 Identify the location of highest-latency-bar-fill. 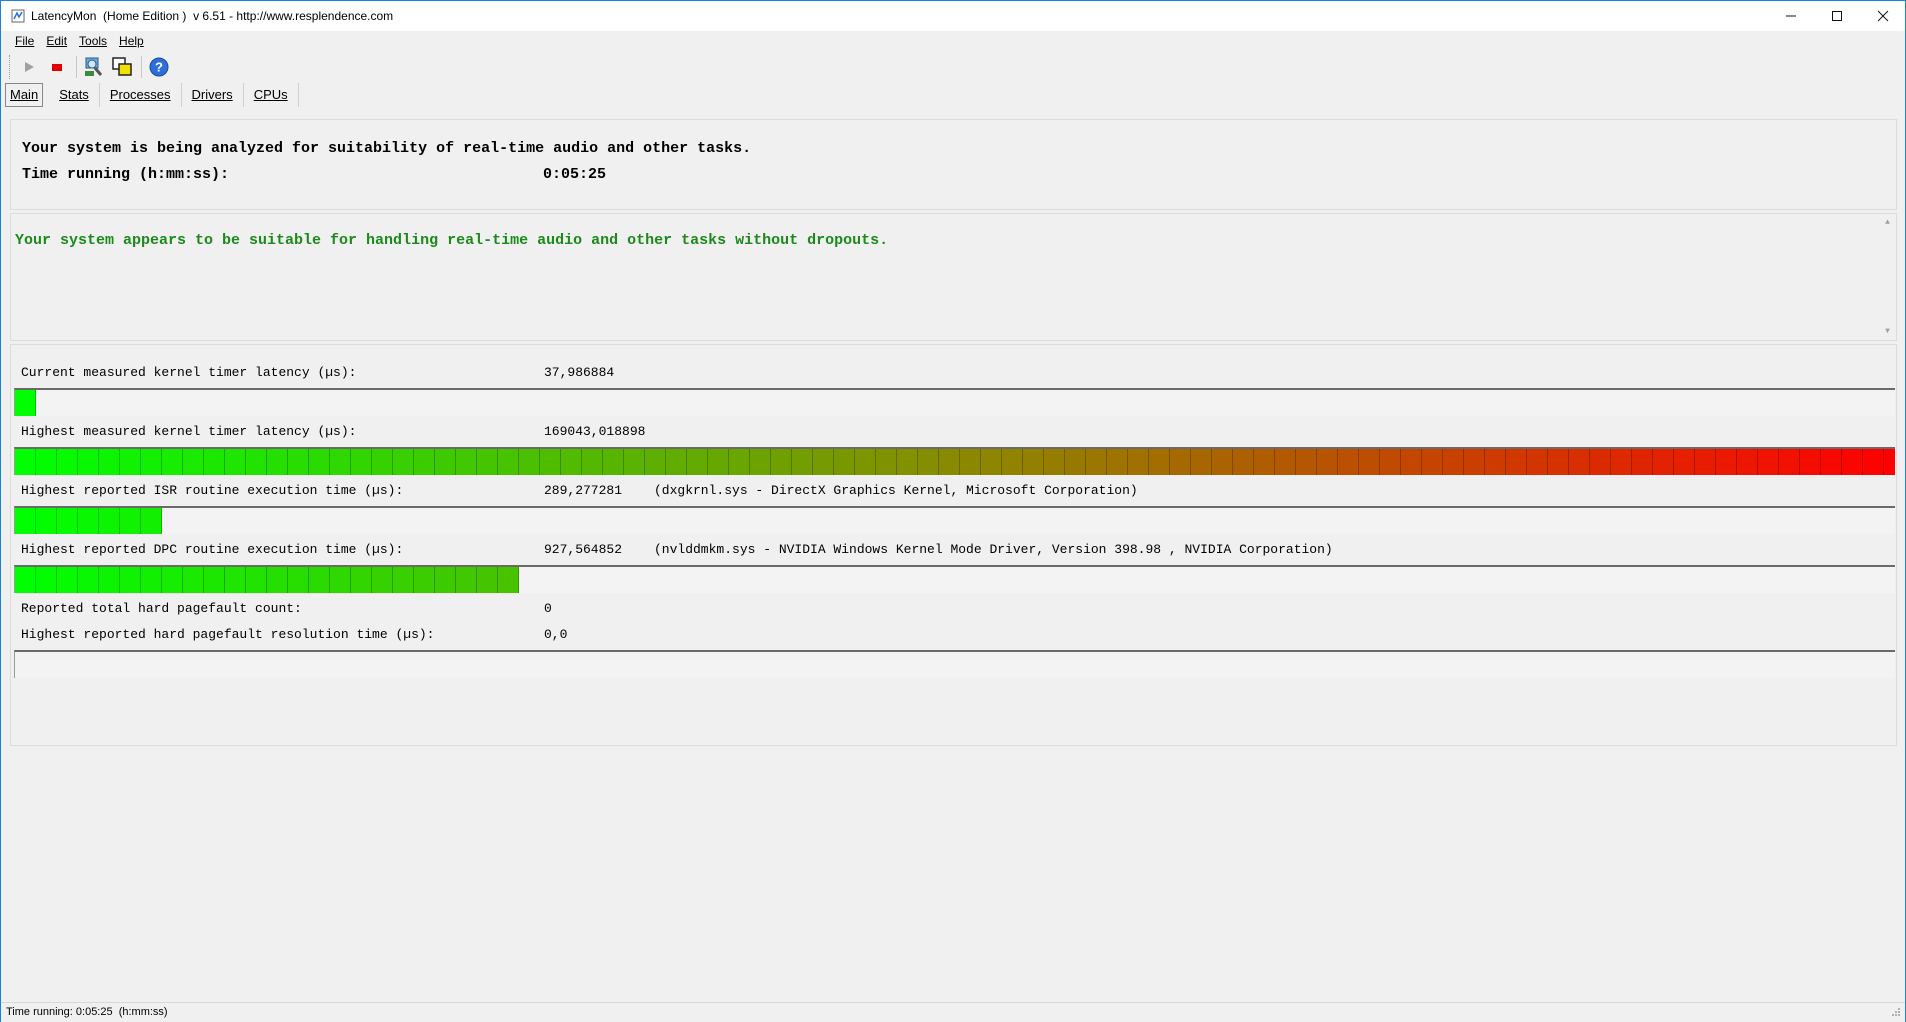
(955, 462).